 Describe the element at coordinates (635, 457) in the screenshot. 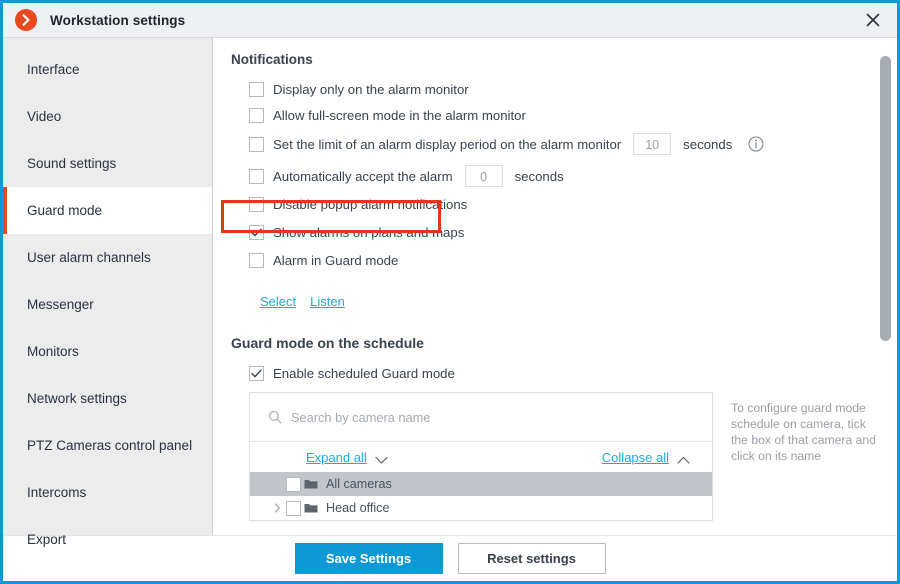

I see `collapse-all-label: Collapse all` at that location.